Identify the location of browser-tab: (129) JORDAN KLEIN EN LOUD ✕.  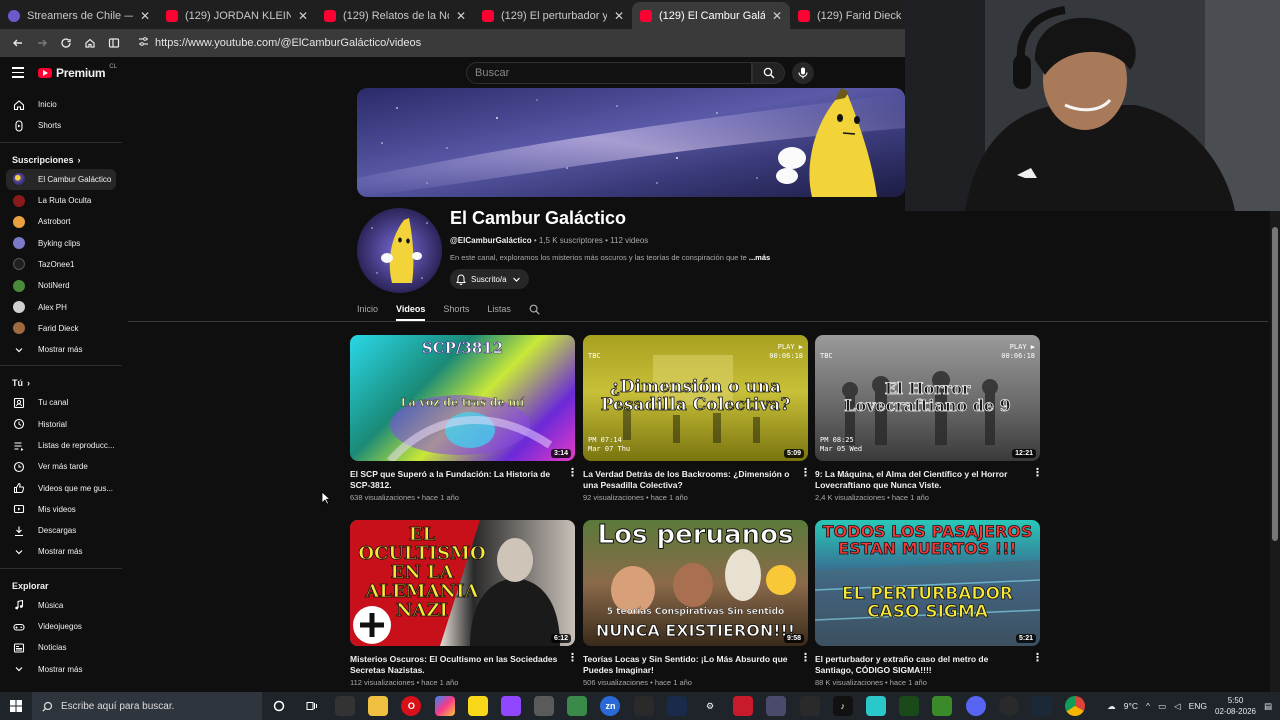
(237, 15).